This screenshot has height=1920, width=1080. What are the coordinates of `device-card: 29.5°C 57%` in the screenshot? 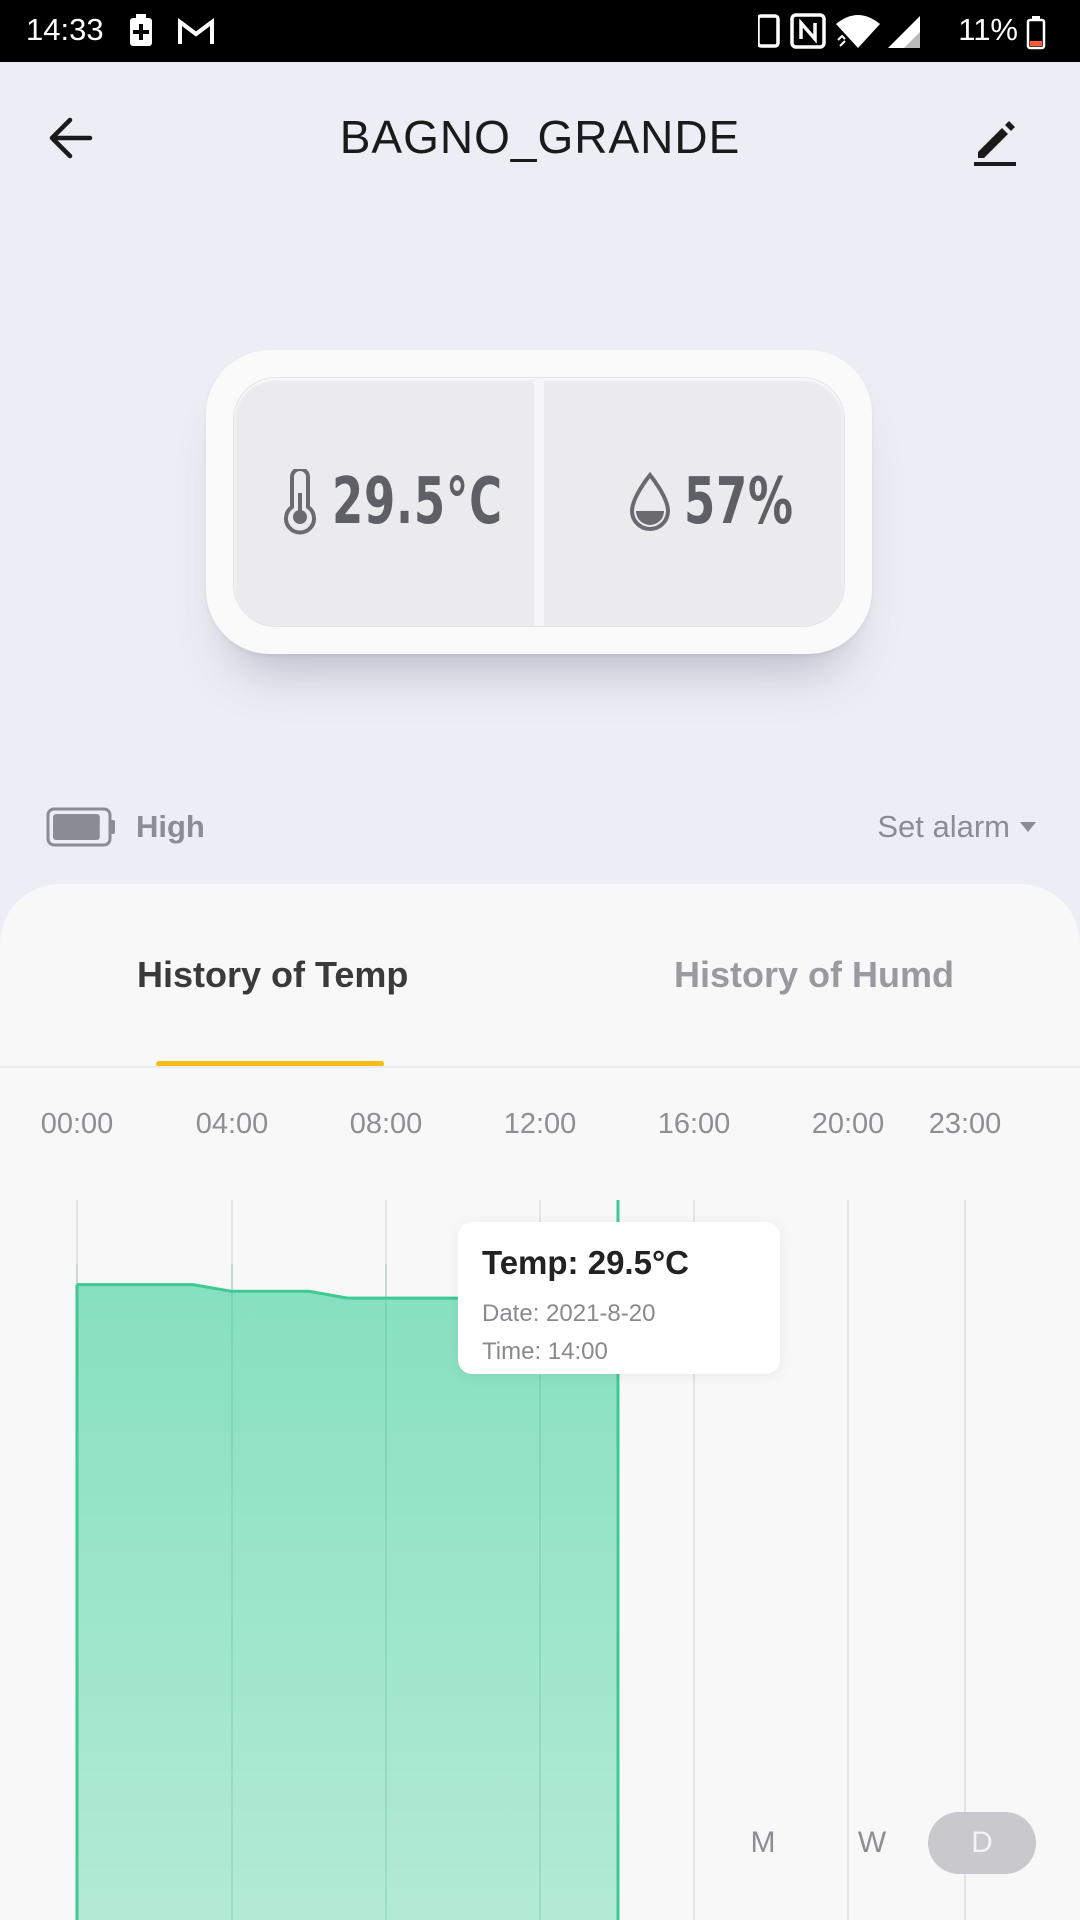 It's located at (539, 502).